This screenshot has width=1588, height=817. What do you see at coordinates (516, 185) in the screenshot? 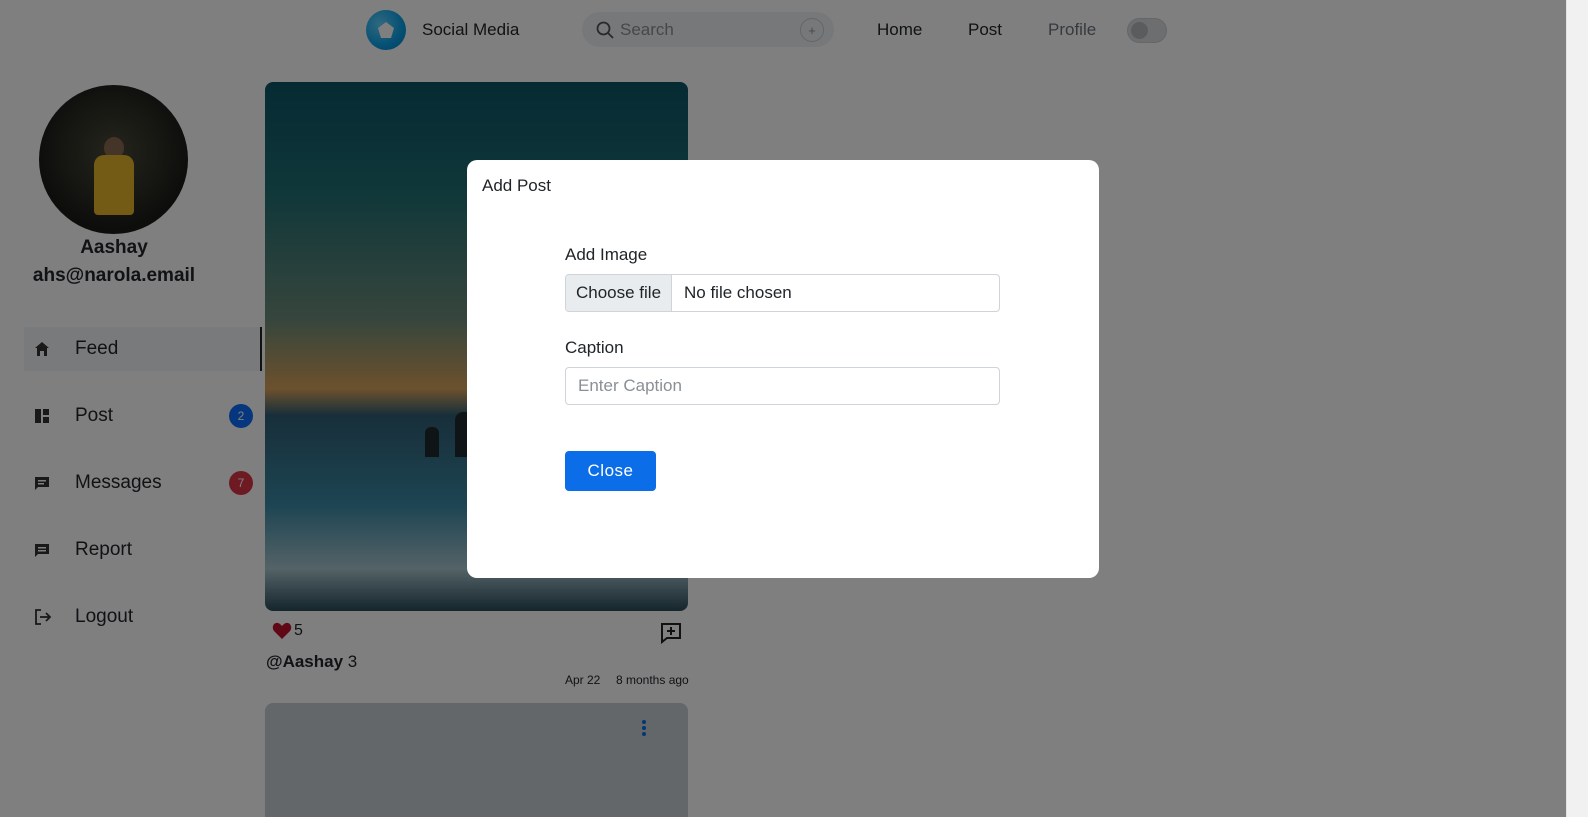
I see `modal-title: Add Post` at bounding box center [516, 185].